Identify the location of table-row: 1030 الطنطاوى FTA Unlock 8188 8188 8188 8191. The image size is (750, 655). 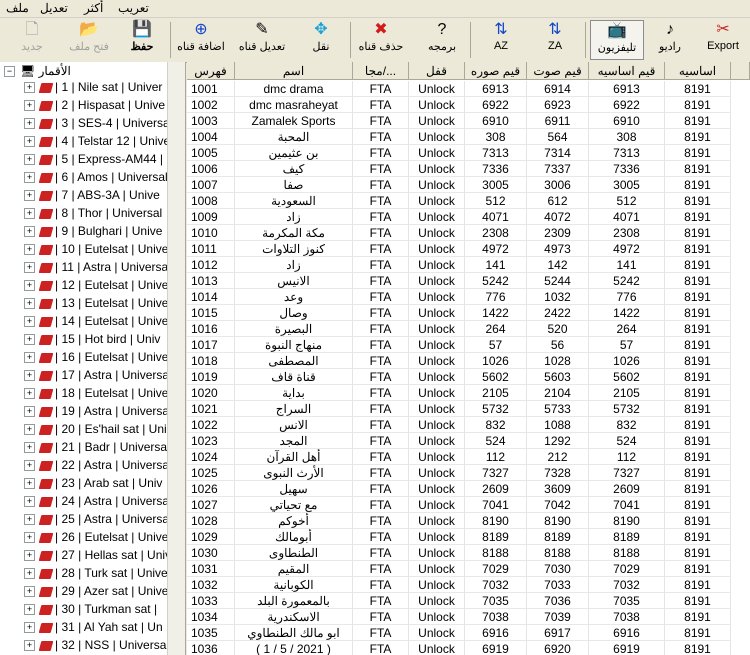
(468, 553).